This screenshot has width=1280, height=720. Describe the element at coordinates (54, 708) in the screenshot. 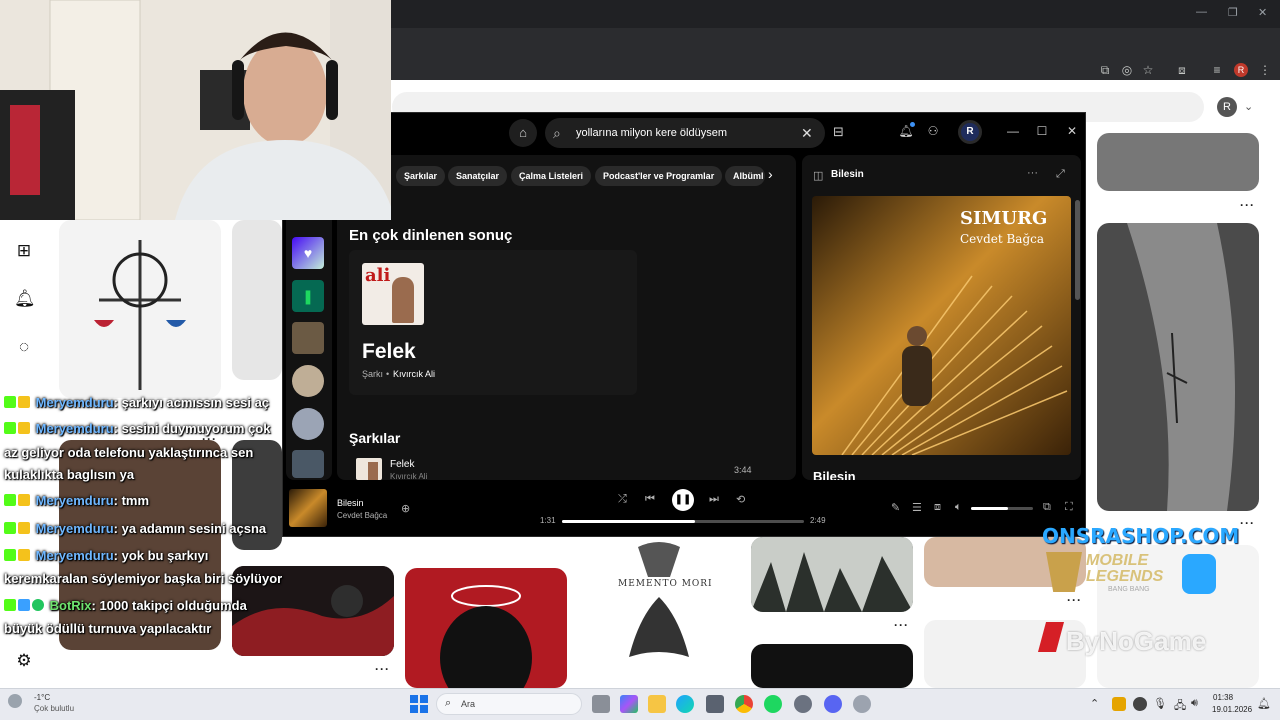

I see `weather-text: Çok bulutlu` at that location.